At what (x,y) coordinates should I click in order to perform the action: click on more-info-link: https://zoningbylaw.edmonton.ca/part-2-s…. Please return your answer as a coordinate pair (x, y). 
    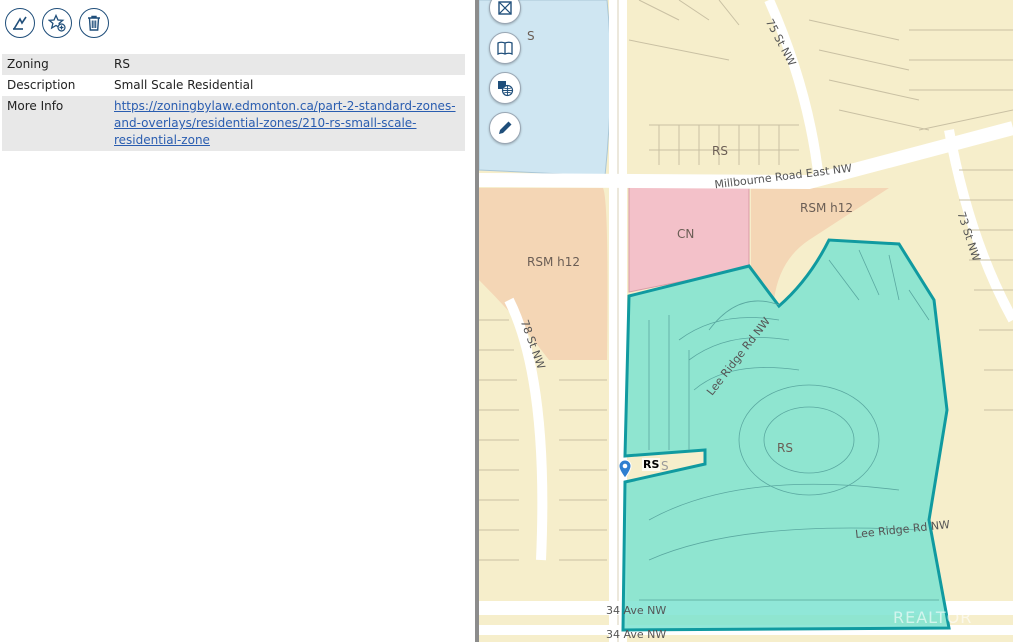
    Looking at the image, I should click on (285, 123).